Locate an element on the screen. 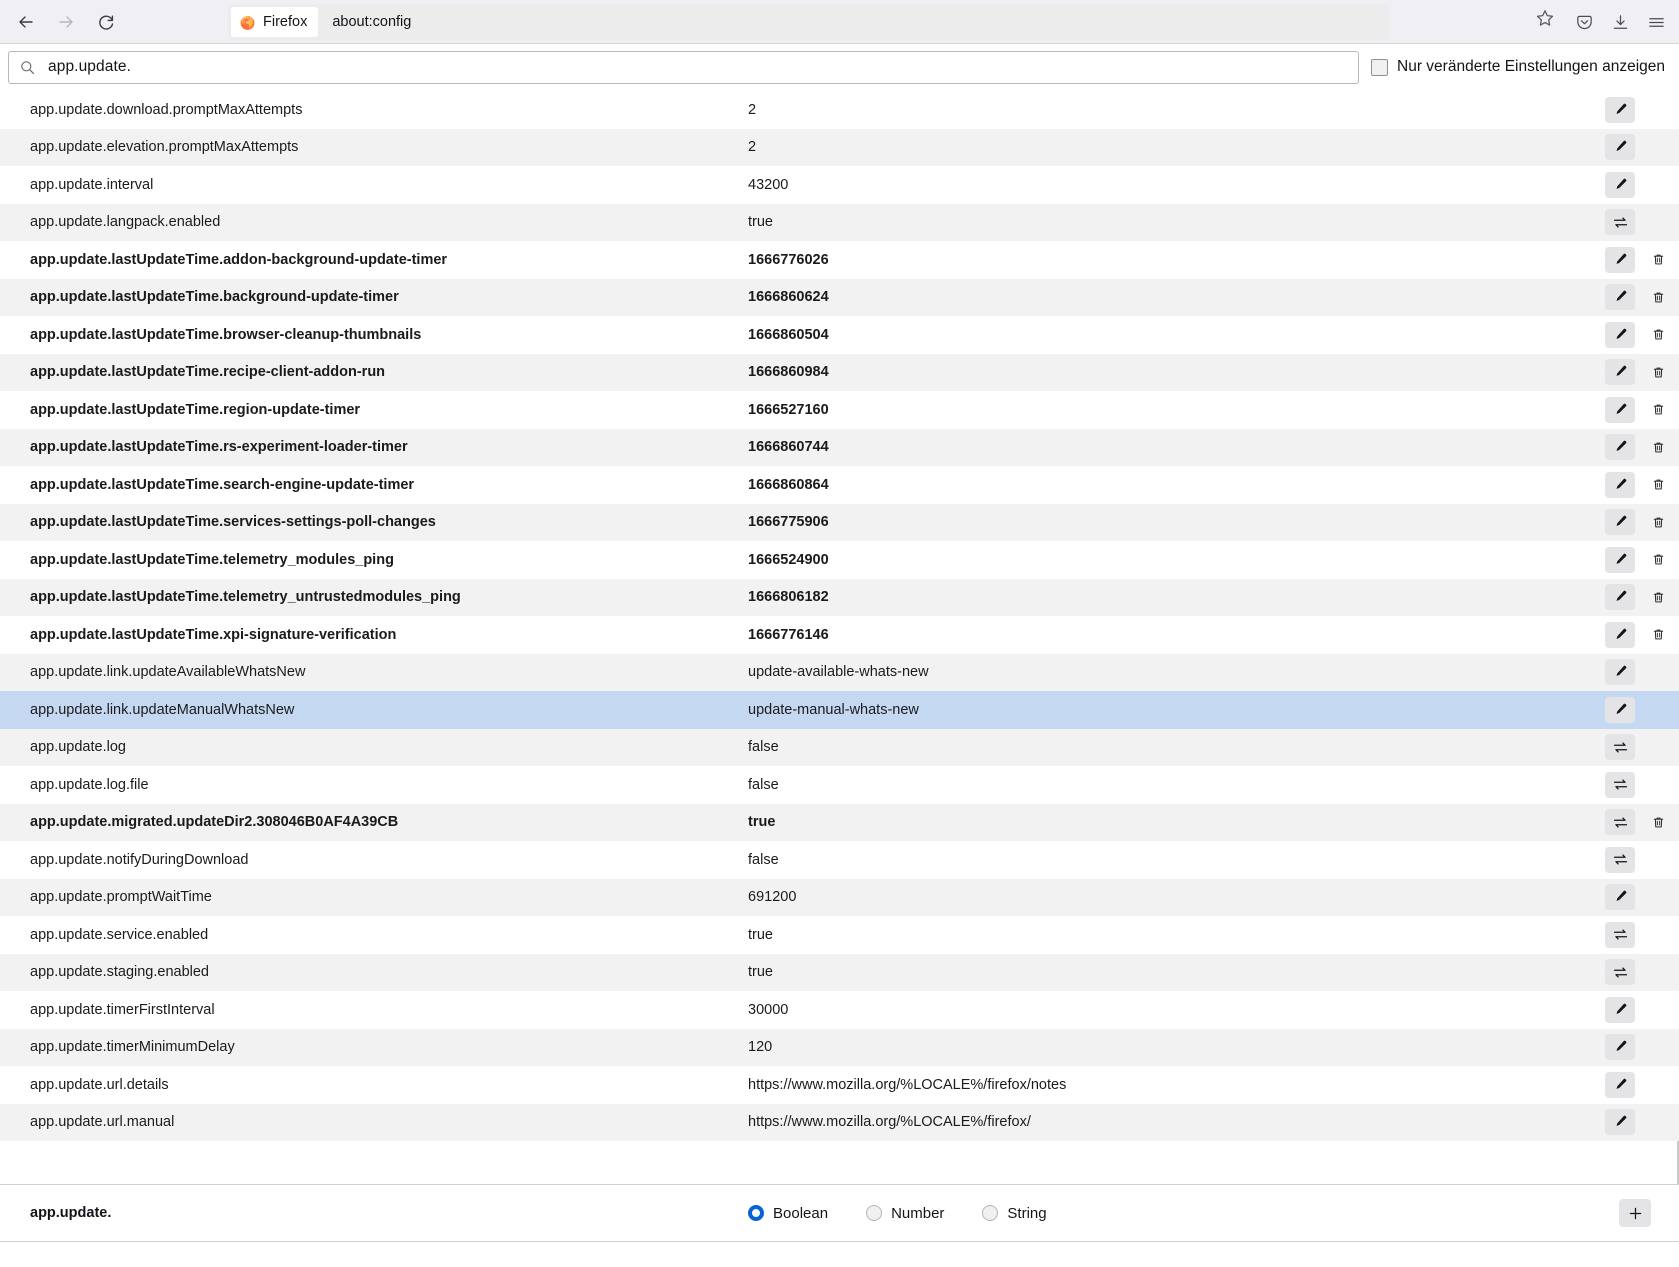 This screenshot has height=1267, width=1679. hamburger-menu-icon is located at coordinates (1656, 22).